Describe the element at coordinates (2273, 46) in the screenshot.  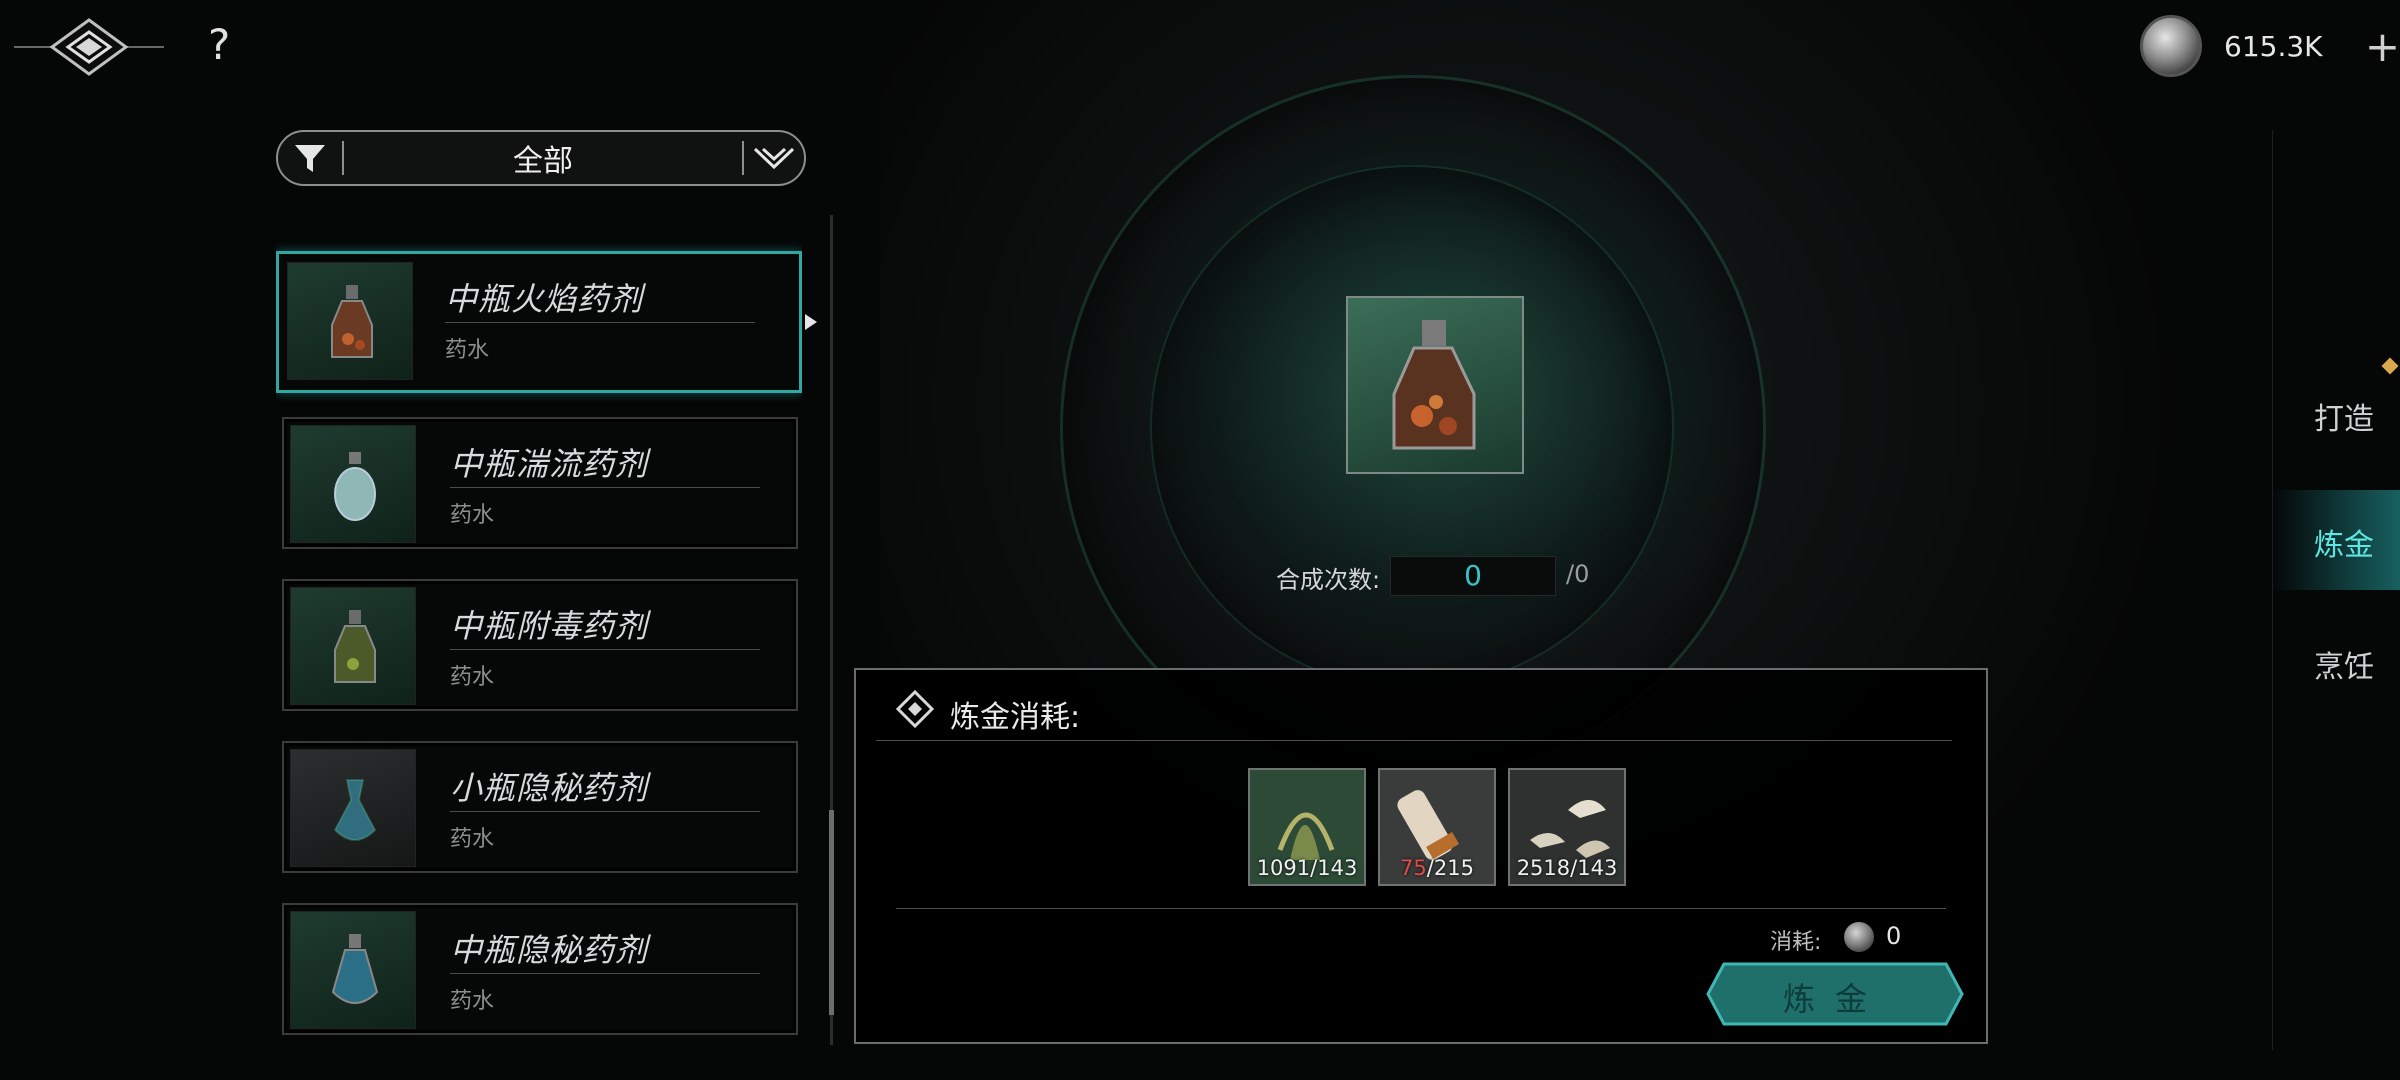
I see `currency-amount: 615.3K` at that location.